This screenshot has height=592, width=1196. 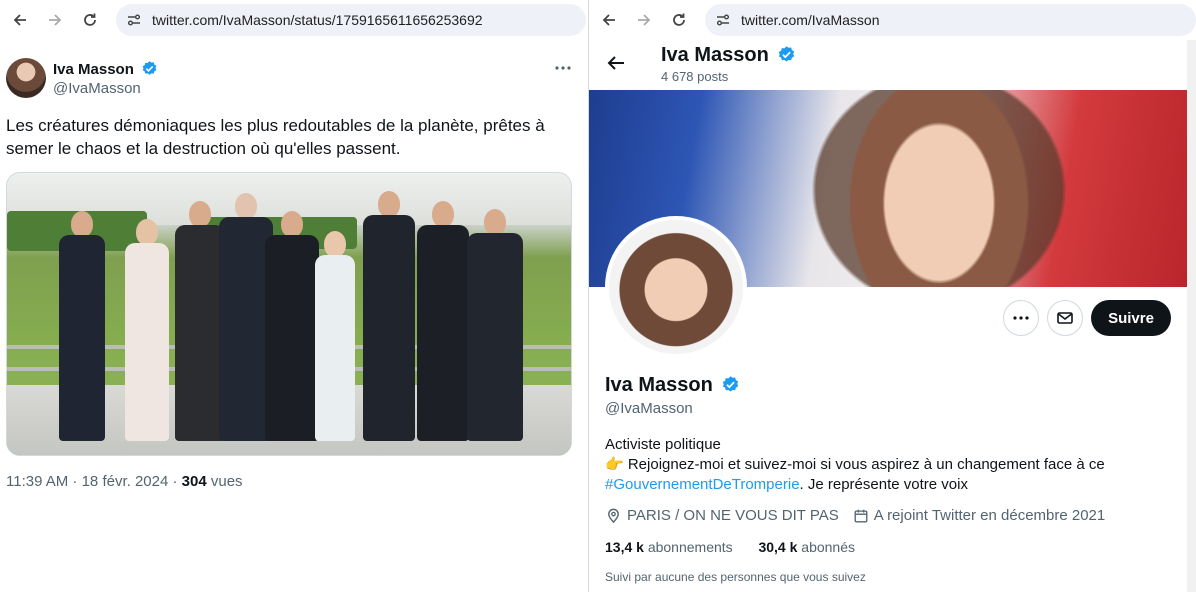 What do you see at coordinates (613, 516) in the screenshot?
I see `location-icon` at bounding box center [613, 516].